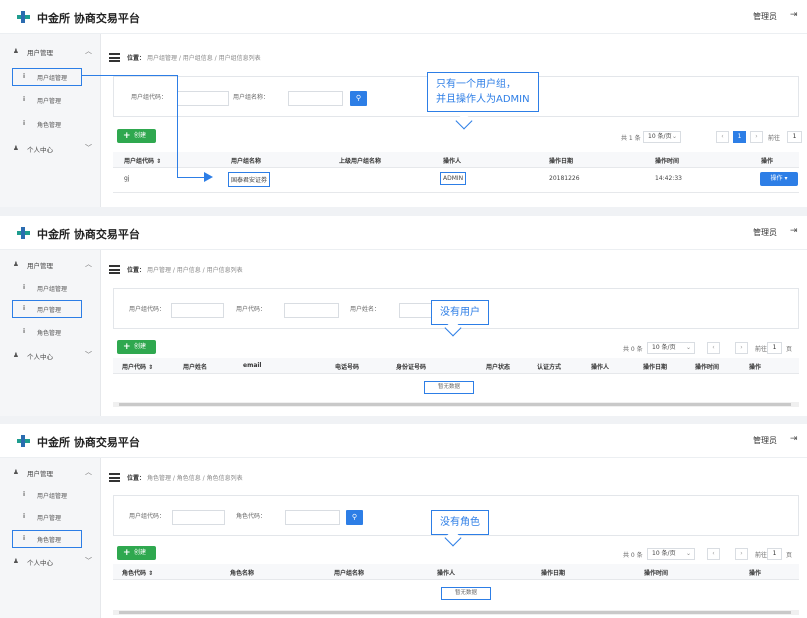 The height and width of the screenshot is (618, 807). I want to click on cell-date: 20181226, so click(564, 178).